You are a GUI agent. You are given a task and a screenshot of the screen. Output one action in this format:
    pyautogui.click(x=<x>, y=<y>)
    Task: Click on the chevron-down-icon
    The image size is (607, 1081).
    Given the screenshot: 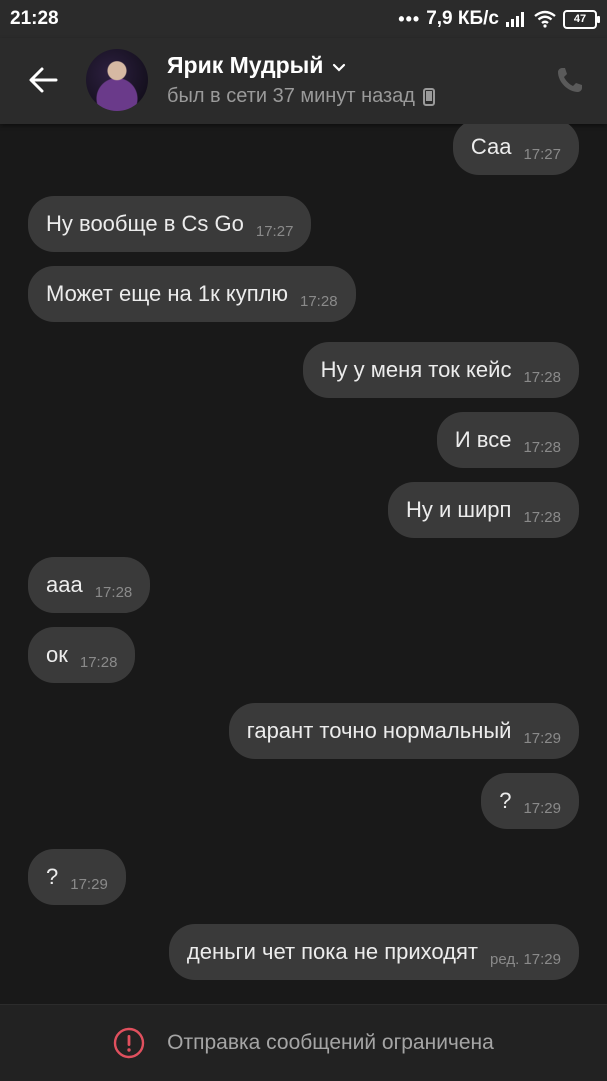 What is the action you would take?
    pyautogui.click(x=339, y=67)
    